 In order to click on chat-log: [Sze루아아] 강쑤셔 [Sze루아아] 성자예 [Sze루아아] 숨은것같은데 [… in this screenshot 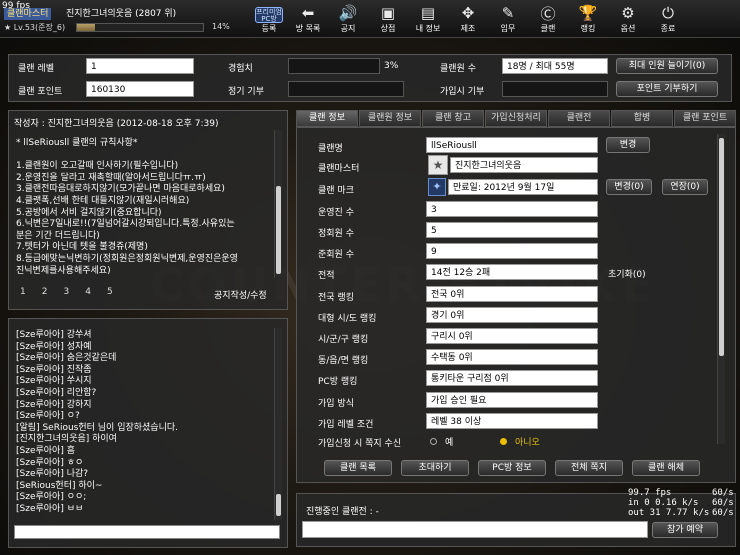, I will do `click(141, 423)`.